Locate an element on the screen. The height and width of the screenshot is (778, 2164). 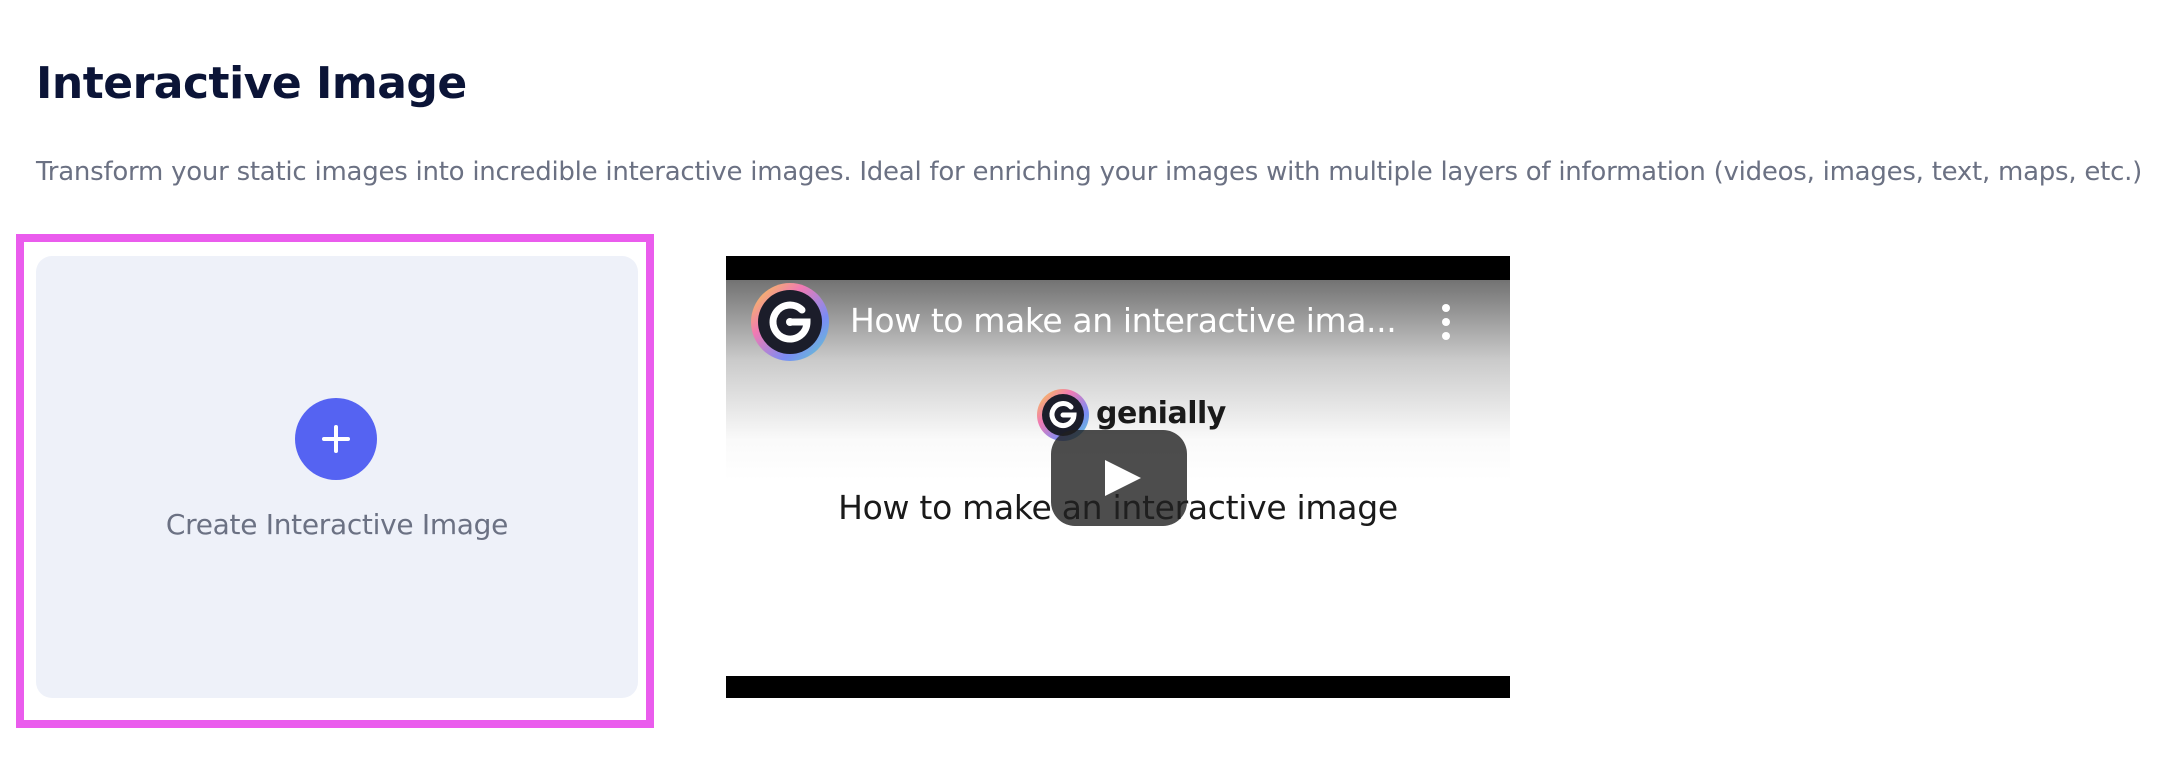
video-letterbox-top is located at coordinates (1118, 268).